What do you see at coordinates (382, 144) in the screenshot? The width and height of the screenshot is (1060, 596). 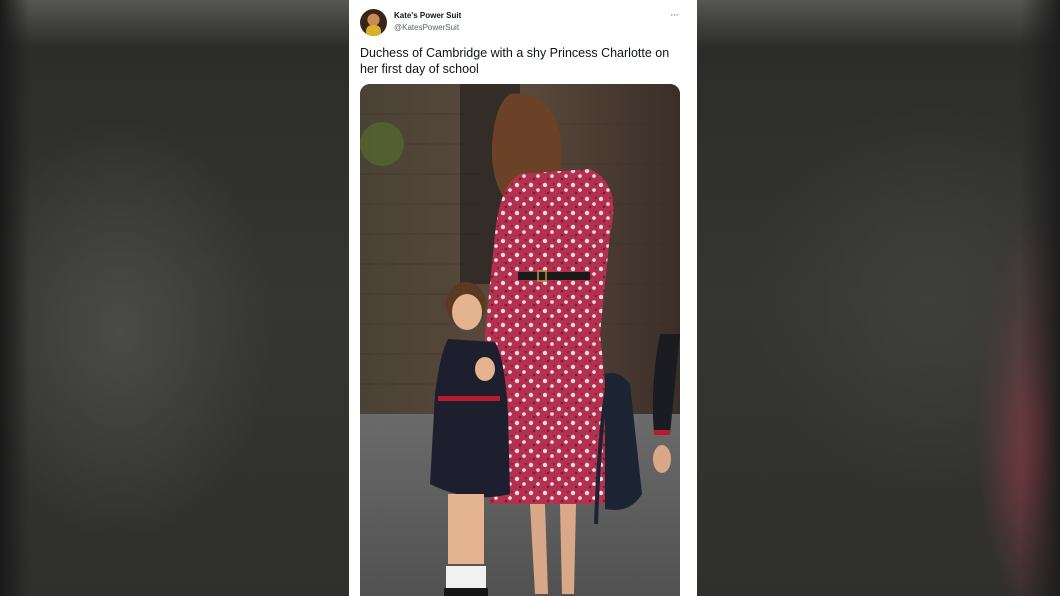 I see `ivy-leaves` at bounding box center [382, 144].